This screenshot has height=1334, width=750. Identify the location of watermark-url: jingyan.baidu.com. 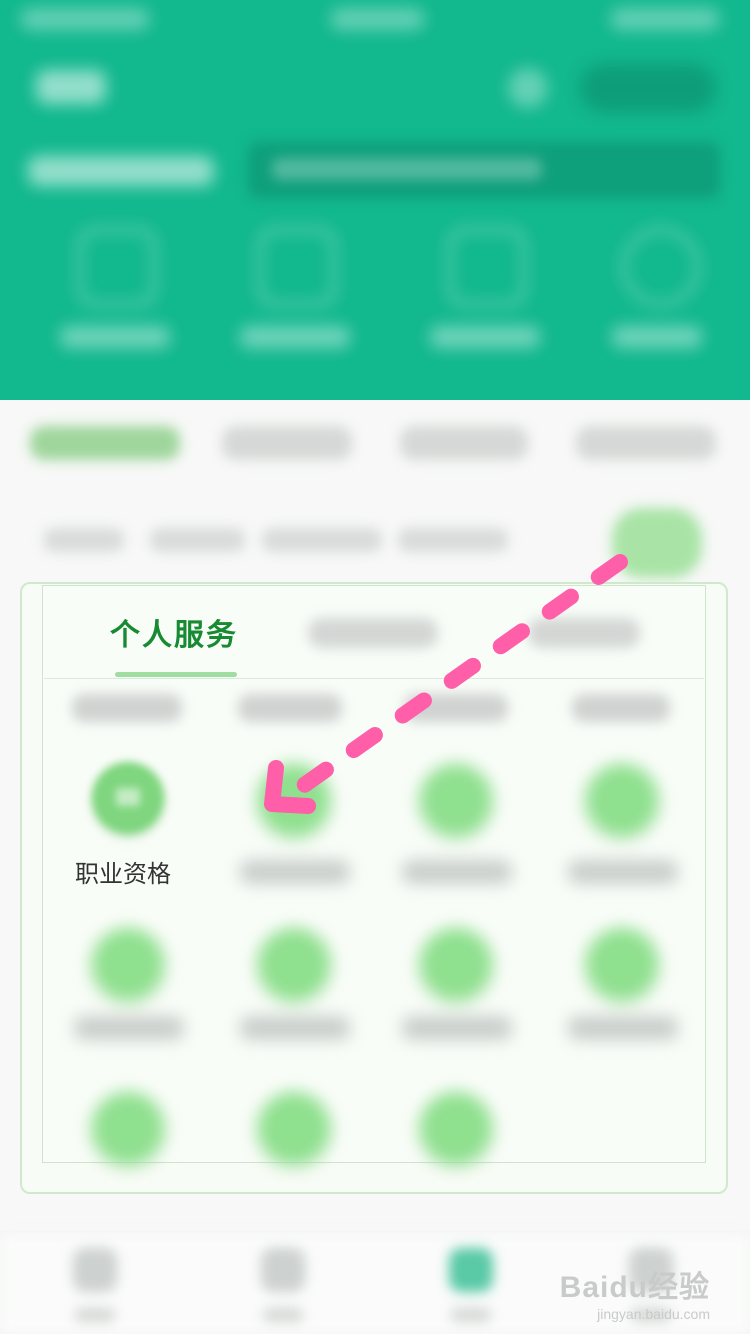
(653, 1314).